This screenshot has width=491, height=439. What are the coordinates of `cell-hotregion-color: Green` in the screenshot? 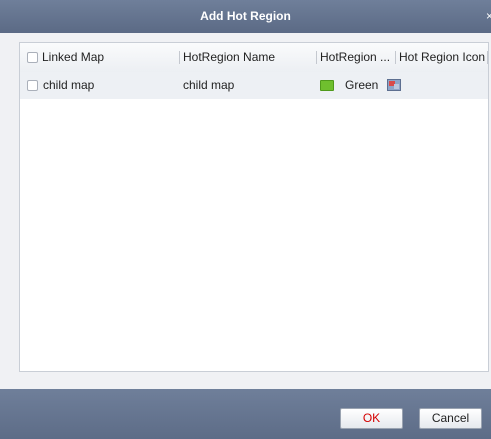 It's located at (362, 85).